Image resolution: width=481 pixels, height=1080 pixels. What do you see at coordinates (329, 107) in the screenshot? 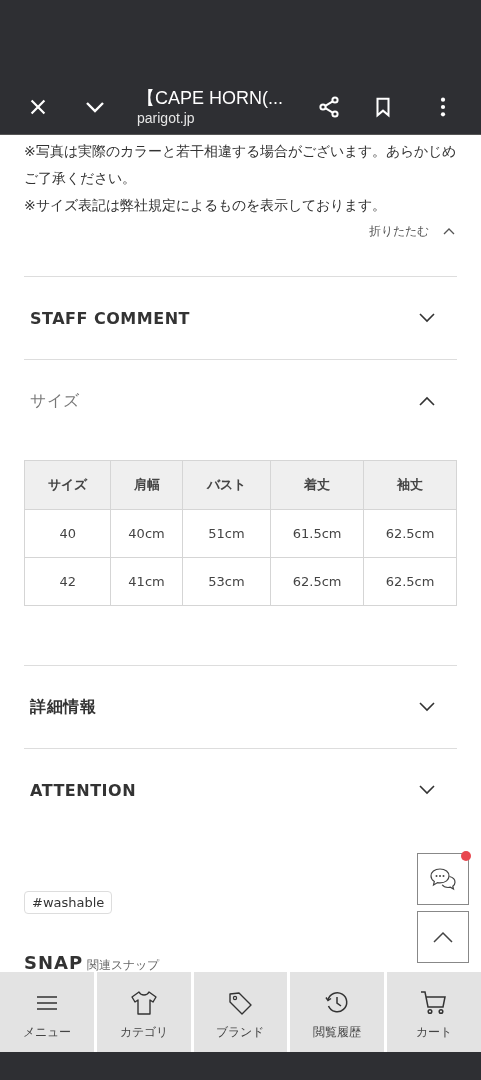
I see `share-icon` at bounding box center [329, 107].